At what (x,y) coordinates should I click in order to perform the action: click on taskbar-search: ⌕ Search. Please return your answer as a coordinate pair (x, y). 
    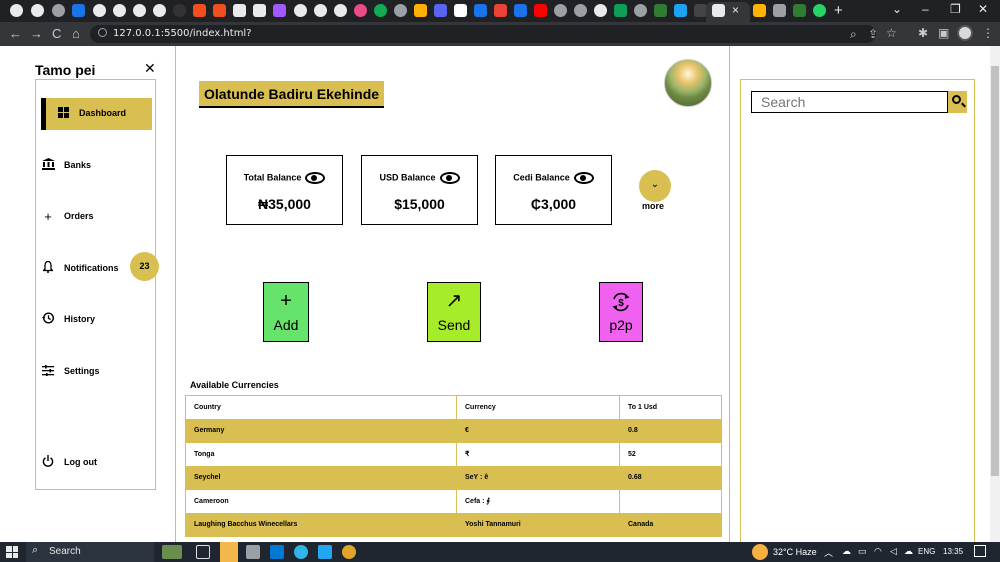
    Looking at the image, I should click on (104, 552).